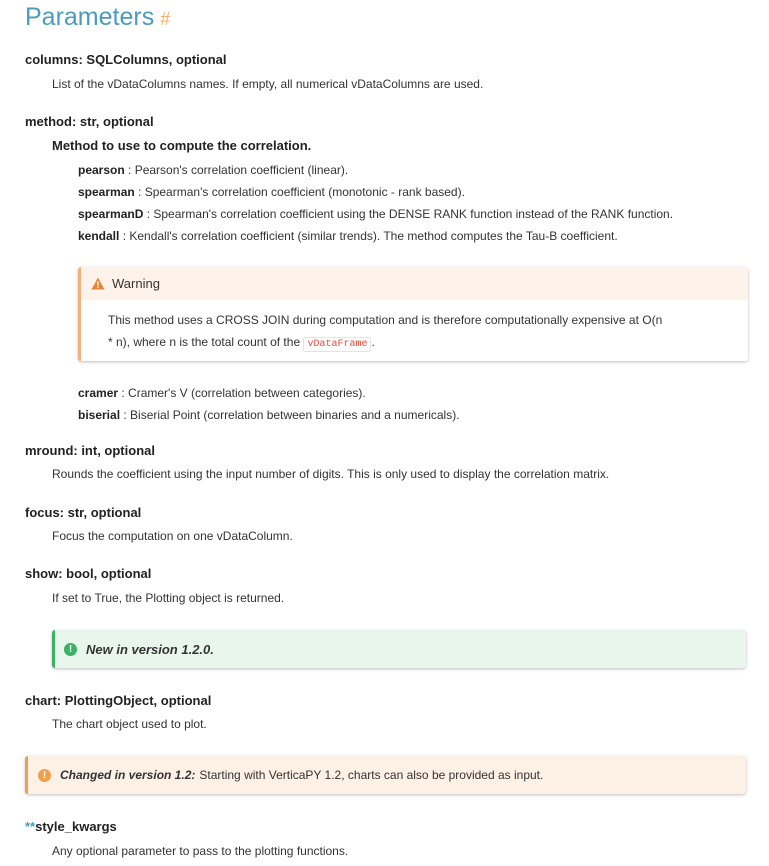 The width and height of the screenshot is (769, 866). Describe the element at coordinates (373, 342) in the screenshot. I see `warning-line-2-end: .` at that location.